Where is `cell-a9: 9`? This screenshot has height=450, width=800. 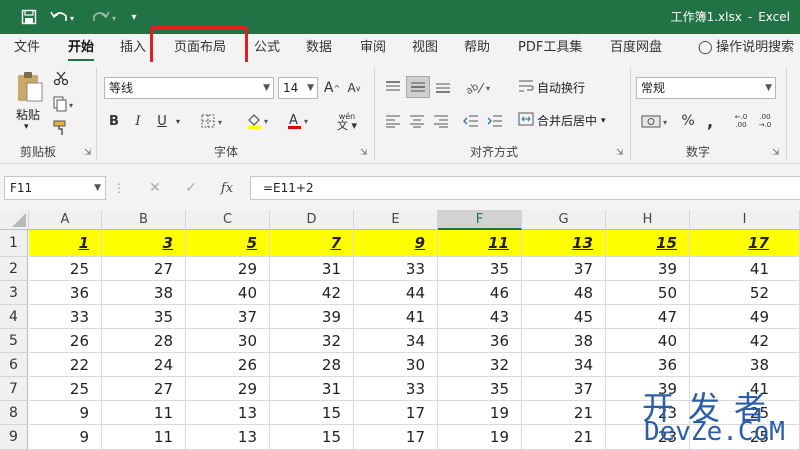
cell-a9: 9 is located at coordinates (65, 437).